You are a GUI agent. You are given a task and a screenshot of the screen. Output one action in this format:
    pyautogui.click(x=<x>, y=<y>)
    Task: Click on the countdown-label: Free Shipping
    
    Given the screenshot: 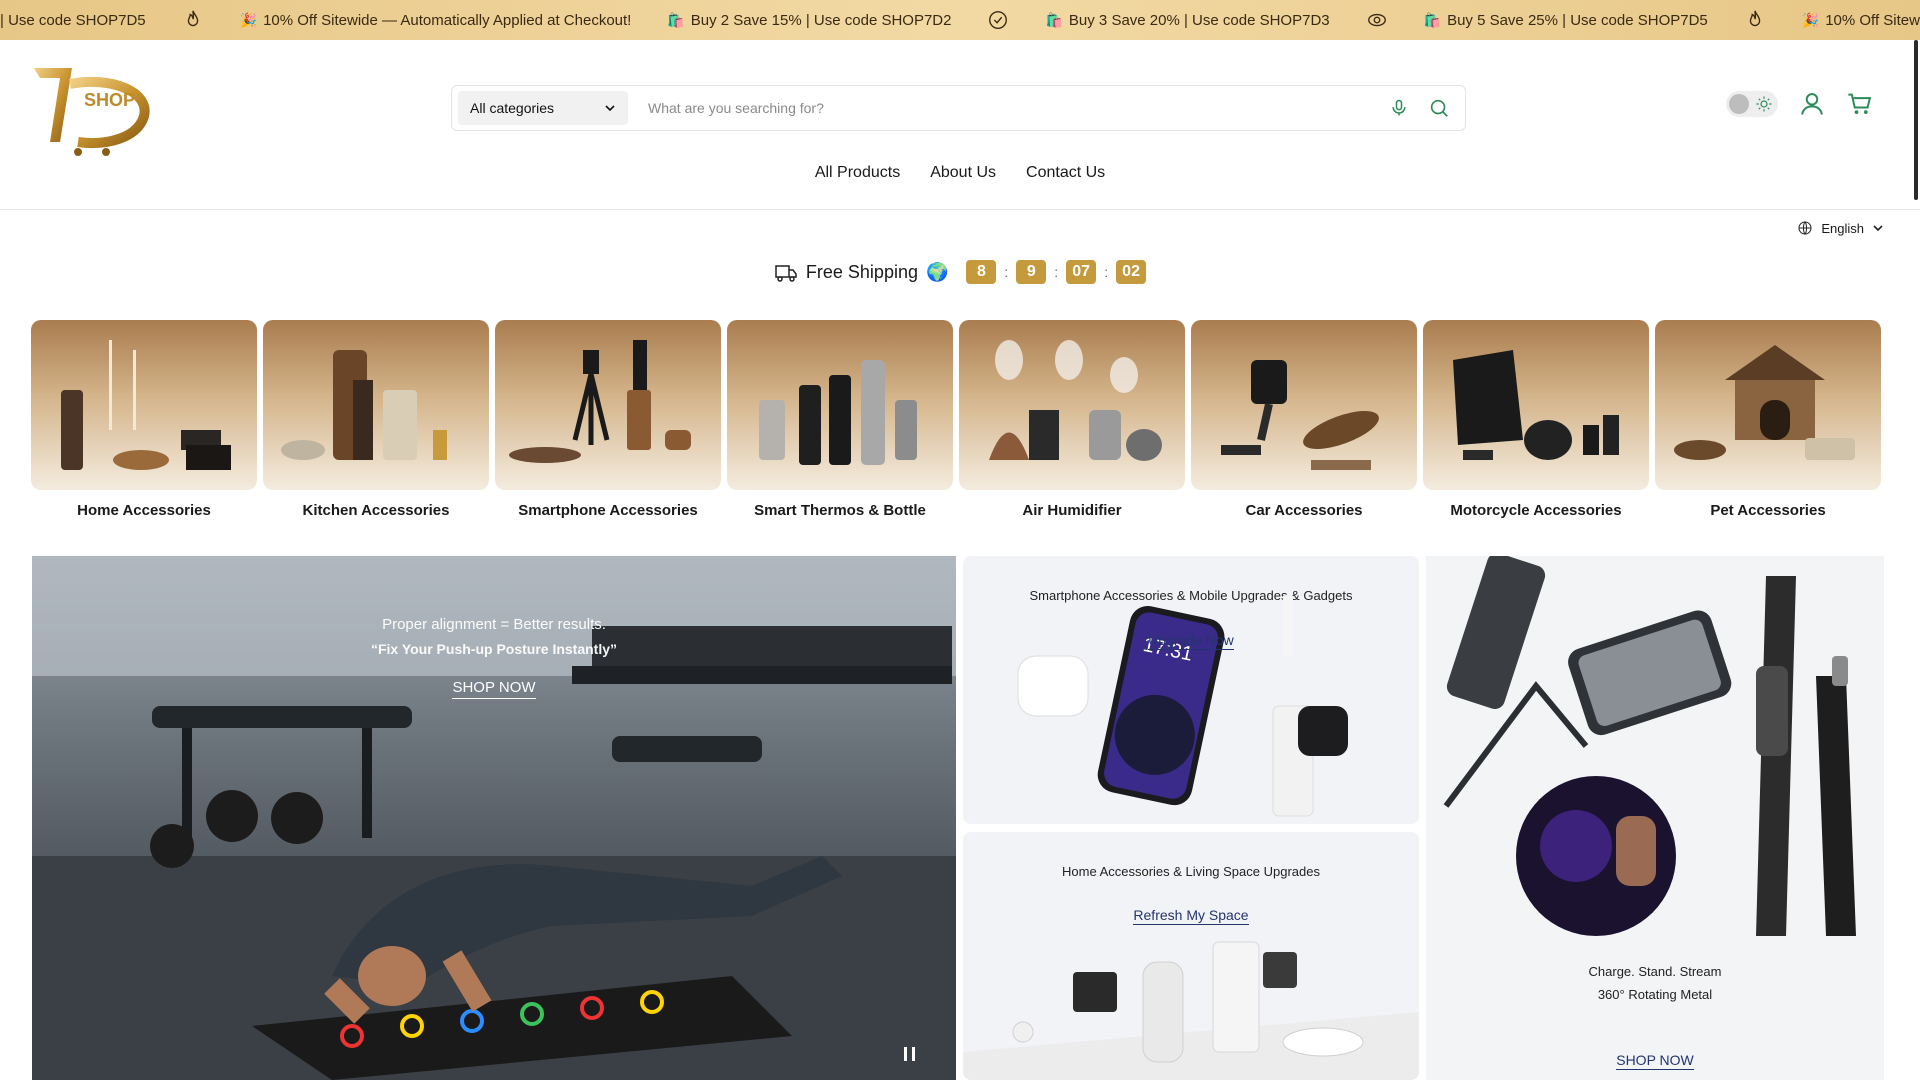 What is the action you would take?
    pyautogui.click(x=861, y=271)
    